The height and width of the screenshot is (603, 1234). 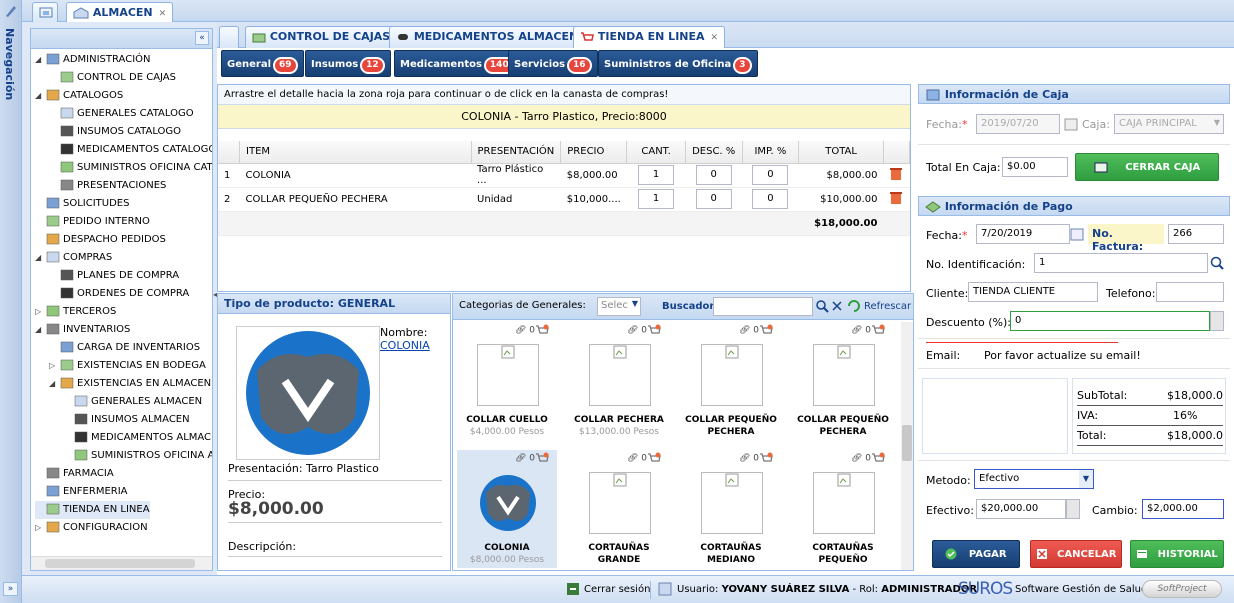 I want to click on discount-input: 0, so click(x=713, y=199).